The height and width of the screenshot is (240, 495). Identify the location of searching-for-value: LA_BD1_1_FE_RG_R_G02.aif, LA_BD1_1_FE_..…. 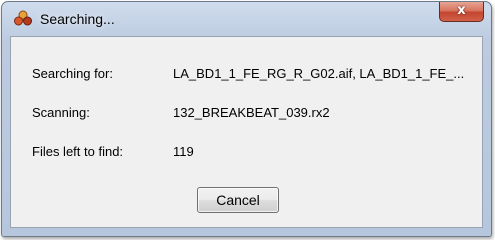
(319, 73).